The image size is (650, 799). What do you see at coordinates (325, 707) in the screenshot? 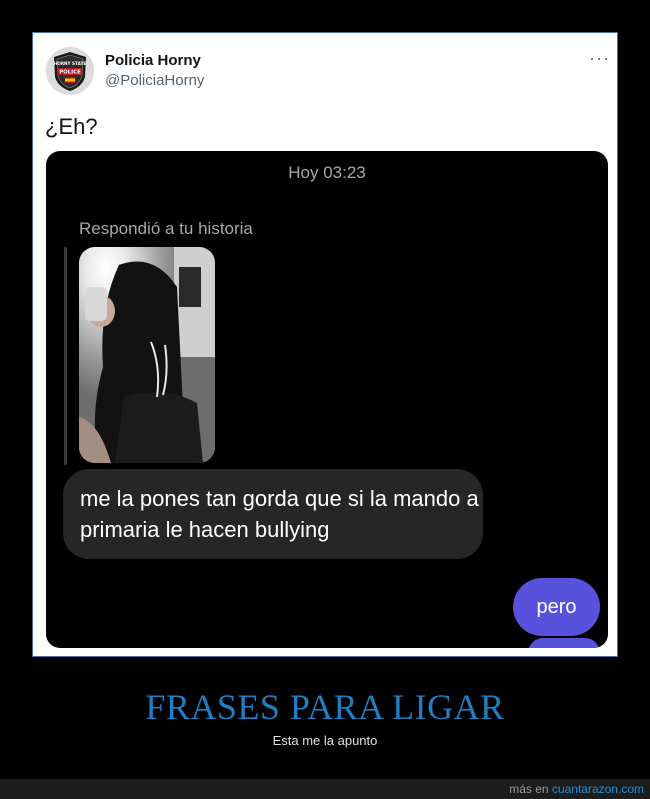
I see `caption-title: FRASES PARA LIGAR` at bounding box center [325, 707].